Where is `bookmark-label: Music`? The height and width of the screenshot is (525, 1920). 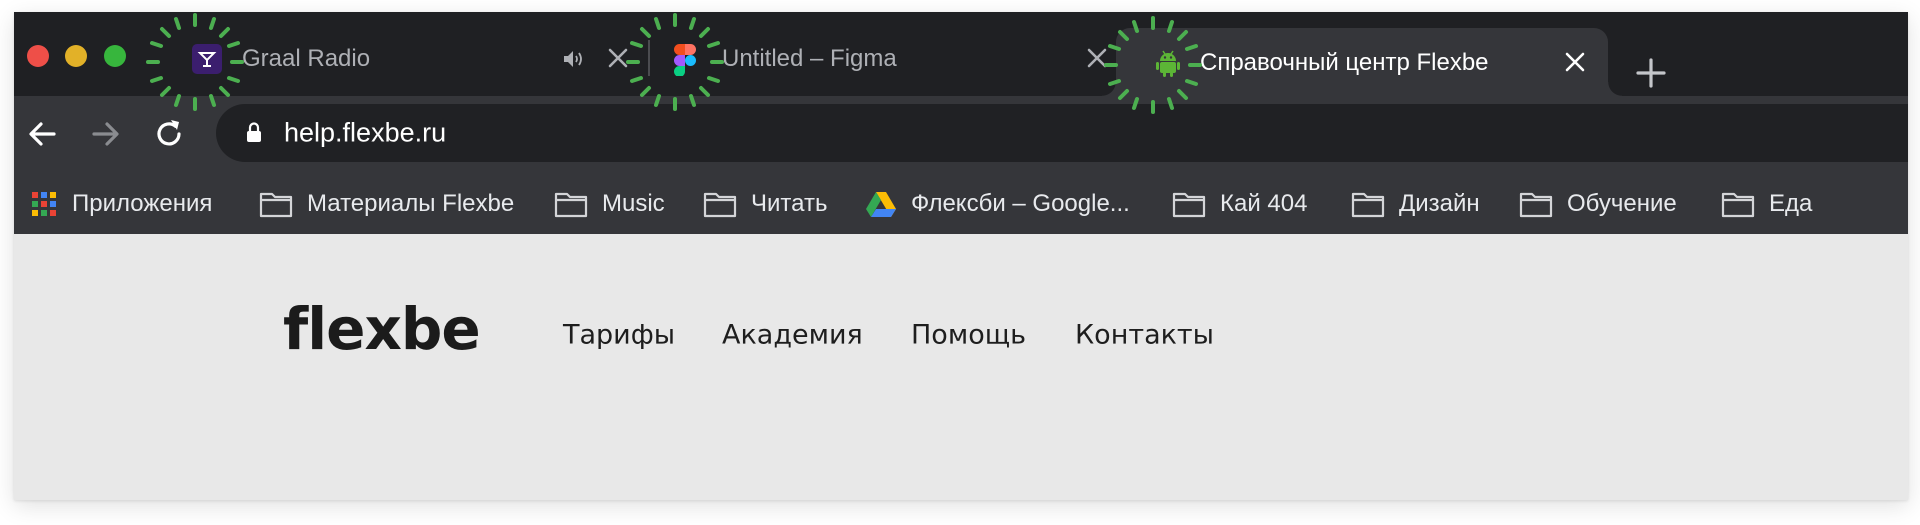
bookmark-label: Music is located at coordinates (633, 203).